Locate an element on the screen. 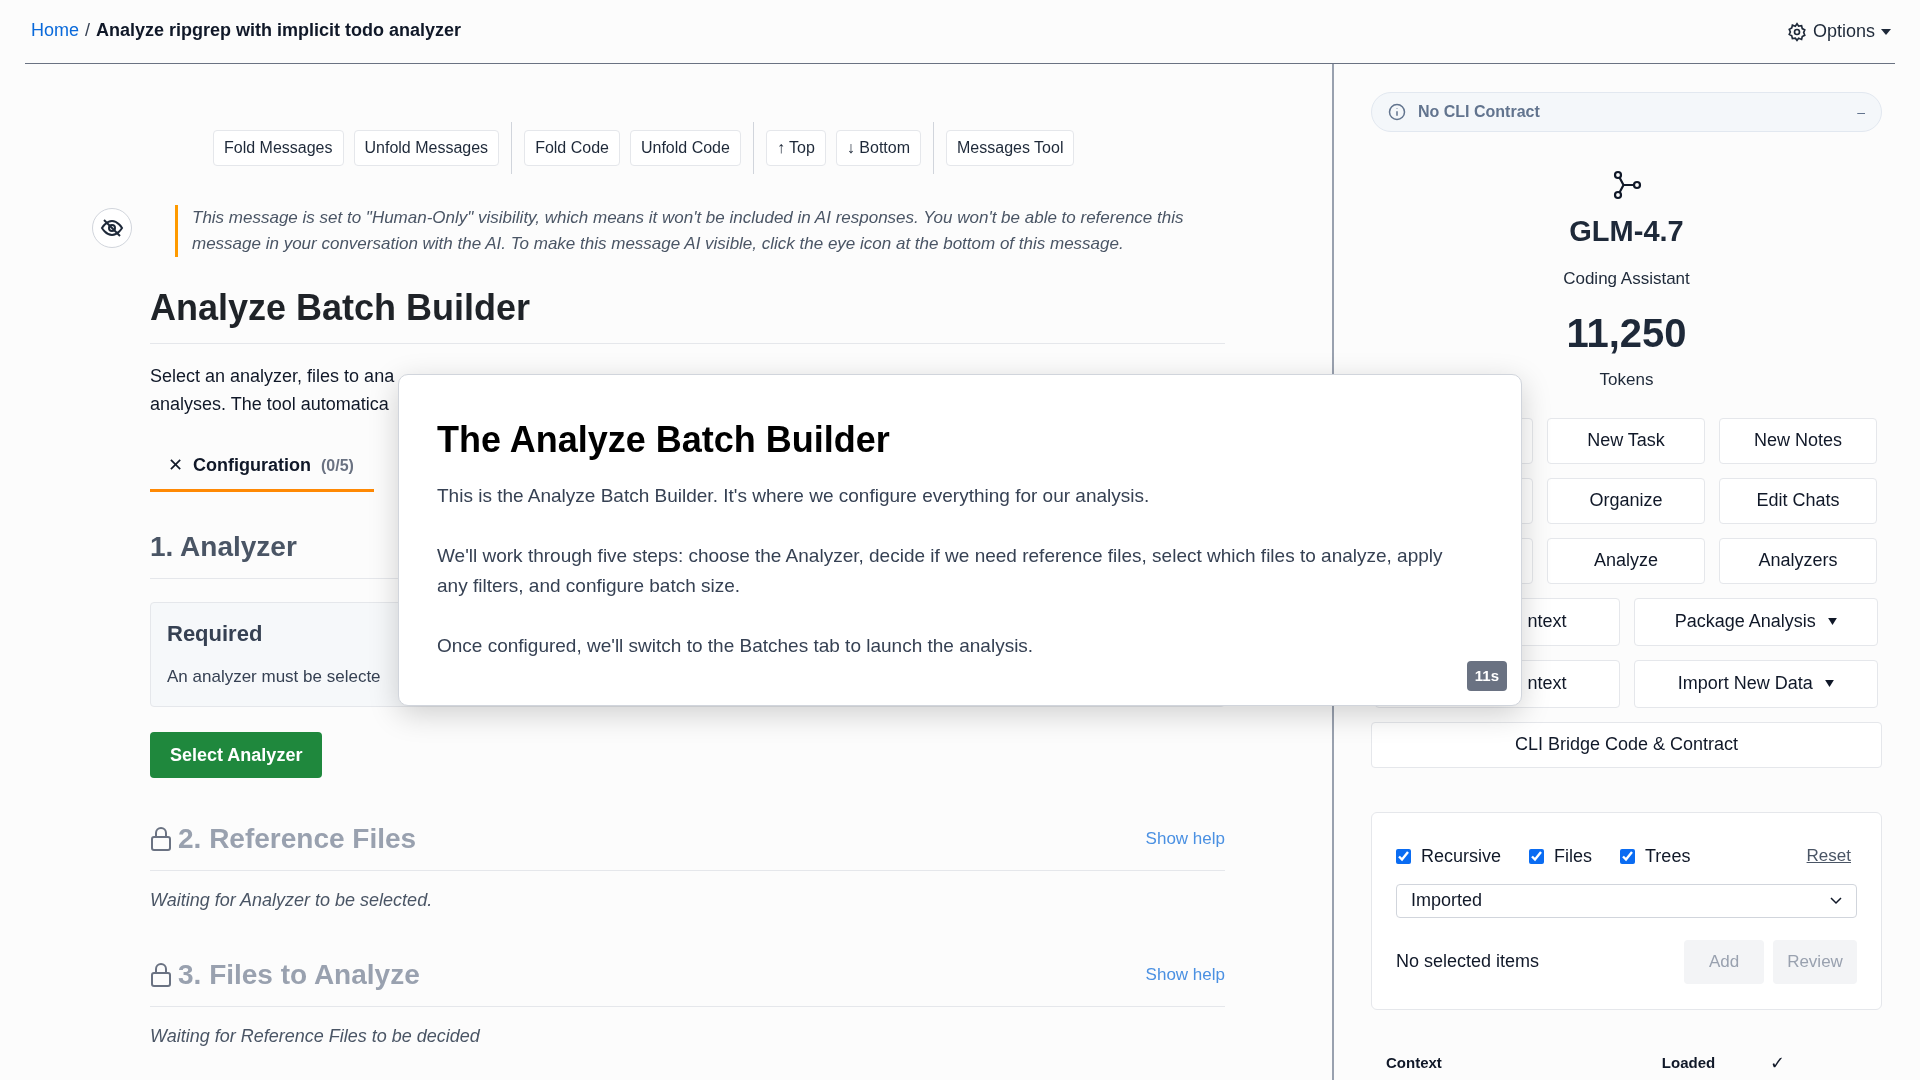 This screenshot has height=1080, width=1920. contract-label: No CLI Contract is located at coordinates (1479, 112).